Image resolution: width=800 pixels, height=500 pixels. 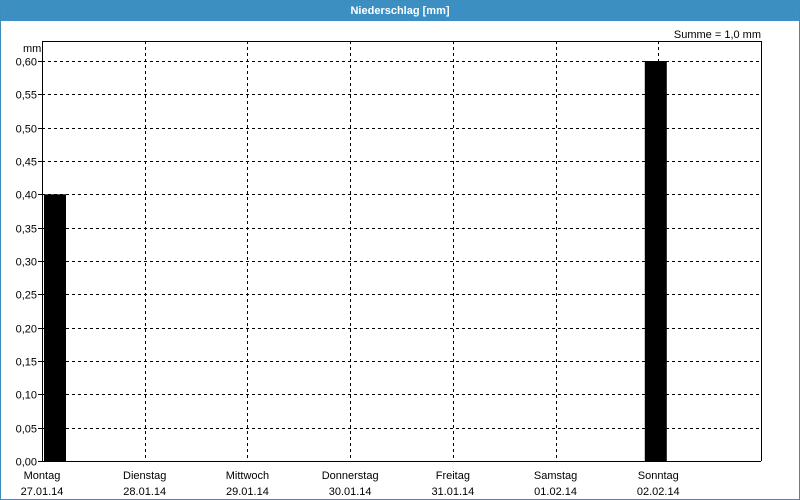 I want to click on sum-label: Summe = 1,0 mm, so click(x=717, y=35).